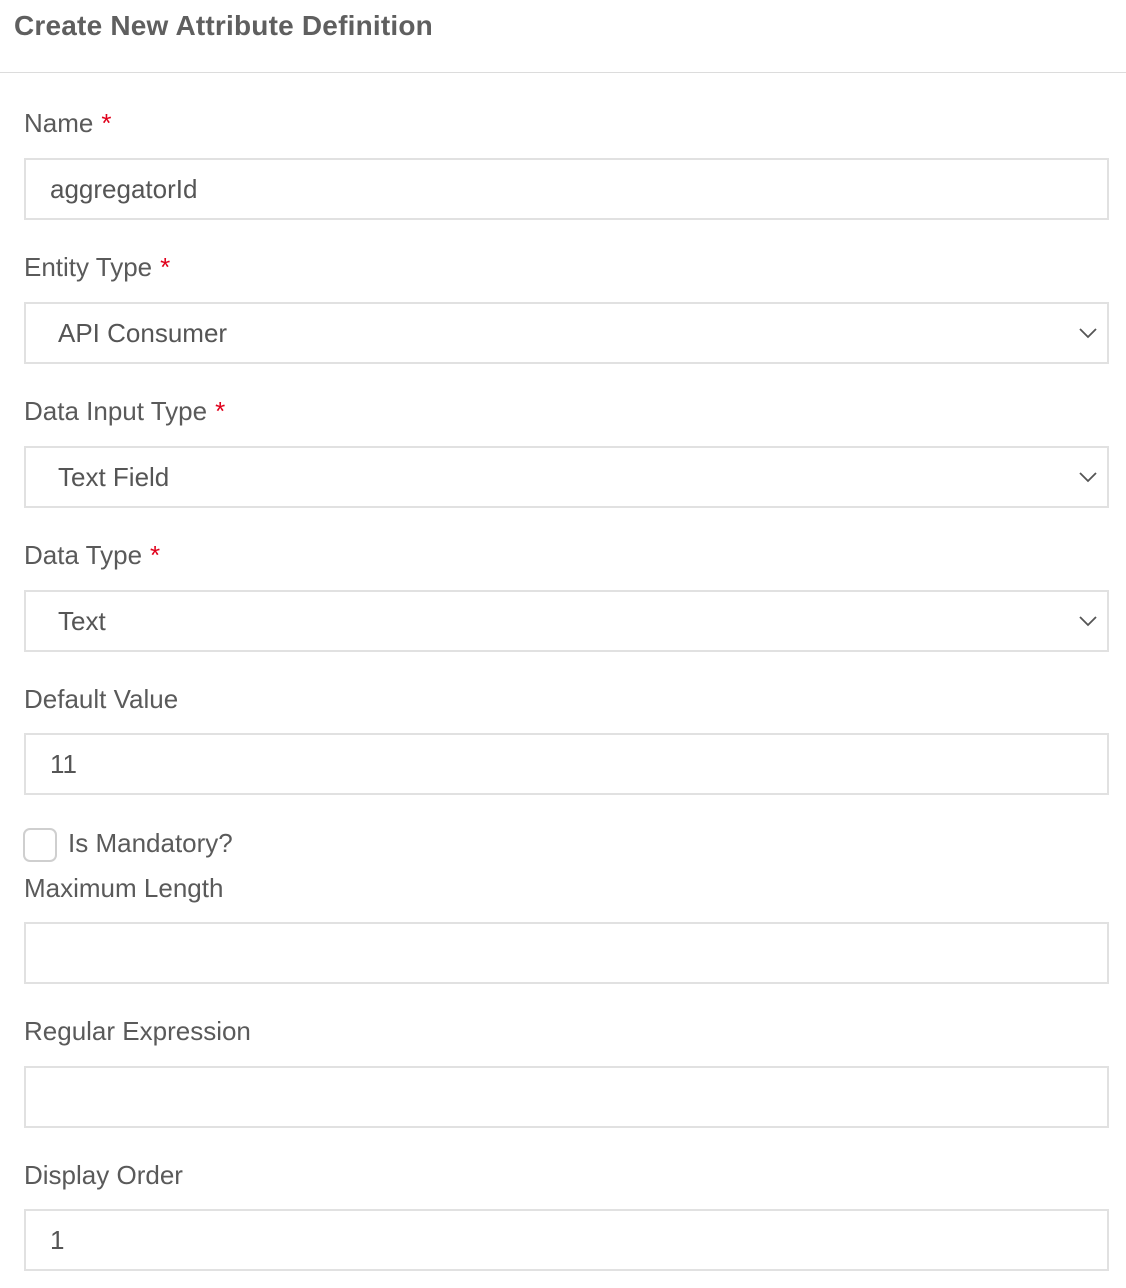  I want to click on display-order-input: 1, so click(566, 1240).